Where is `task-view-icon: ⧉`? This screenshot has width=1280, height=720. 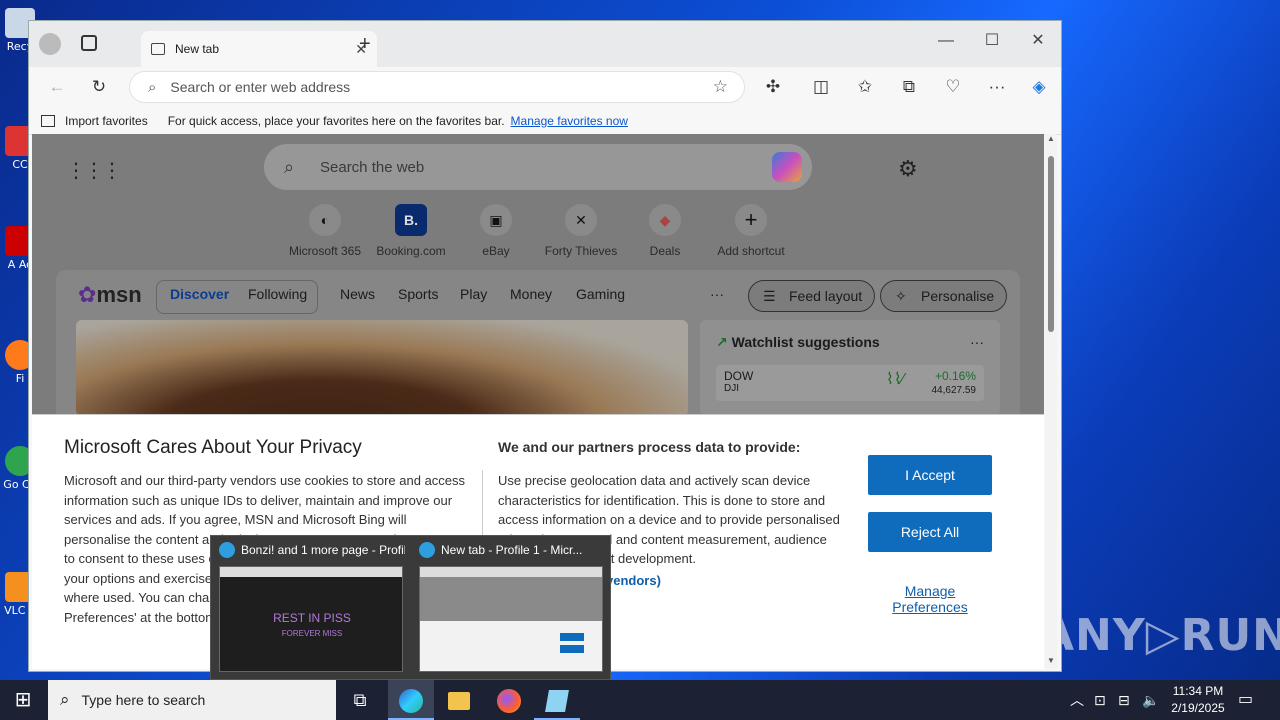 task-view-icon: ⧉ is located at coordinates (360, 700).